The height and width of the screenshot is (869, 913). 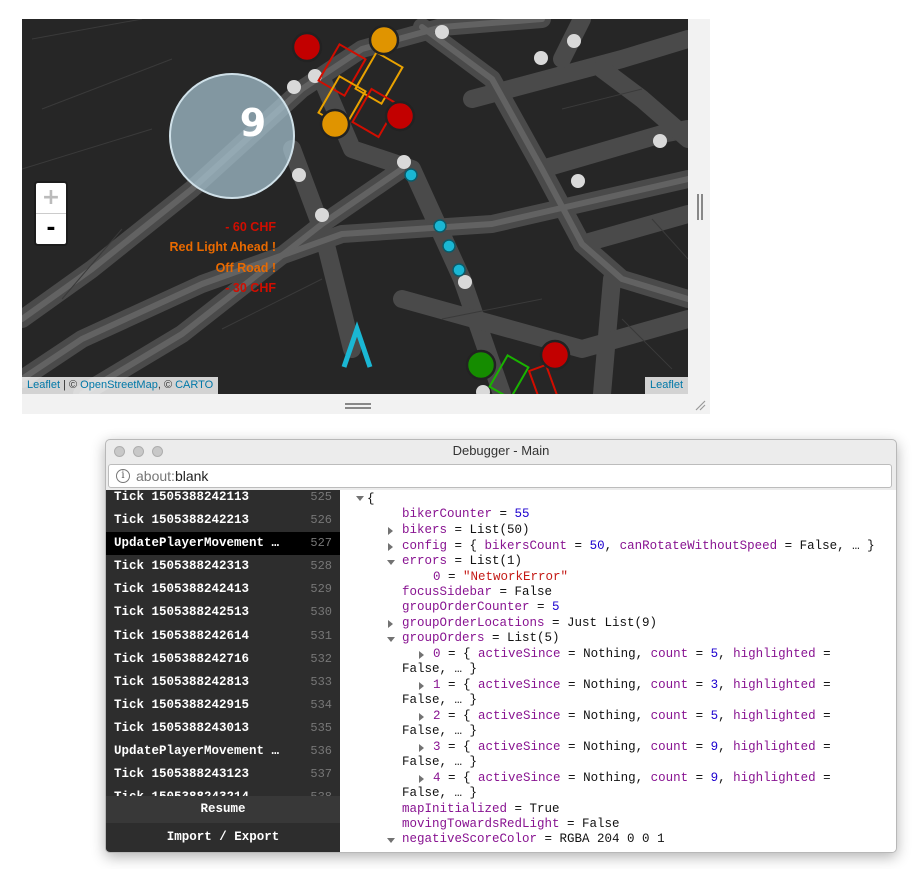 I want to click on zoom-window-button, so click(x=157, y=451).